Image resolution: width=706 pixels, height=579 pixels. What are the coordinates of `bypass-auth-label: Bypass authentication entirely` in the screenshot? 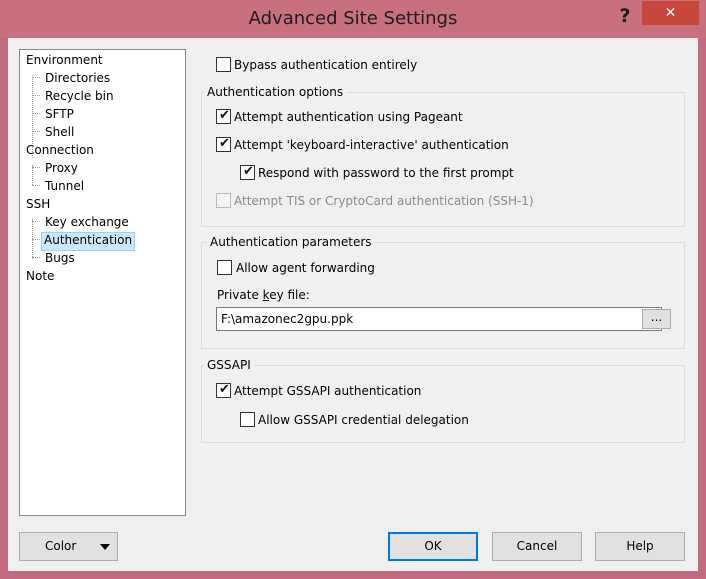 It's located at (325, 65).